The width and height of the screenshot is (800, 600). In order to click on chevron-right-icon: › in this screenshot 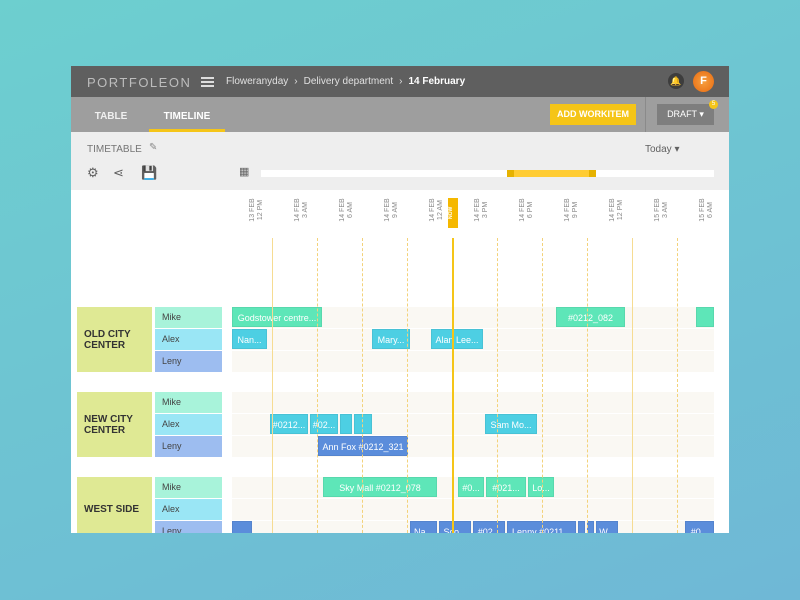, I will do `click(296, 81)`.